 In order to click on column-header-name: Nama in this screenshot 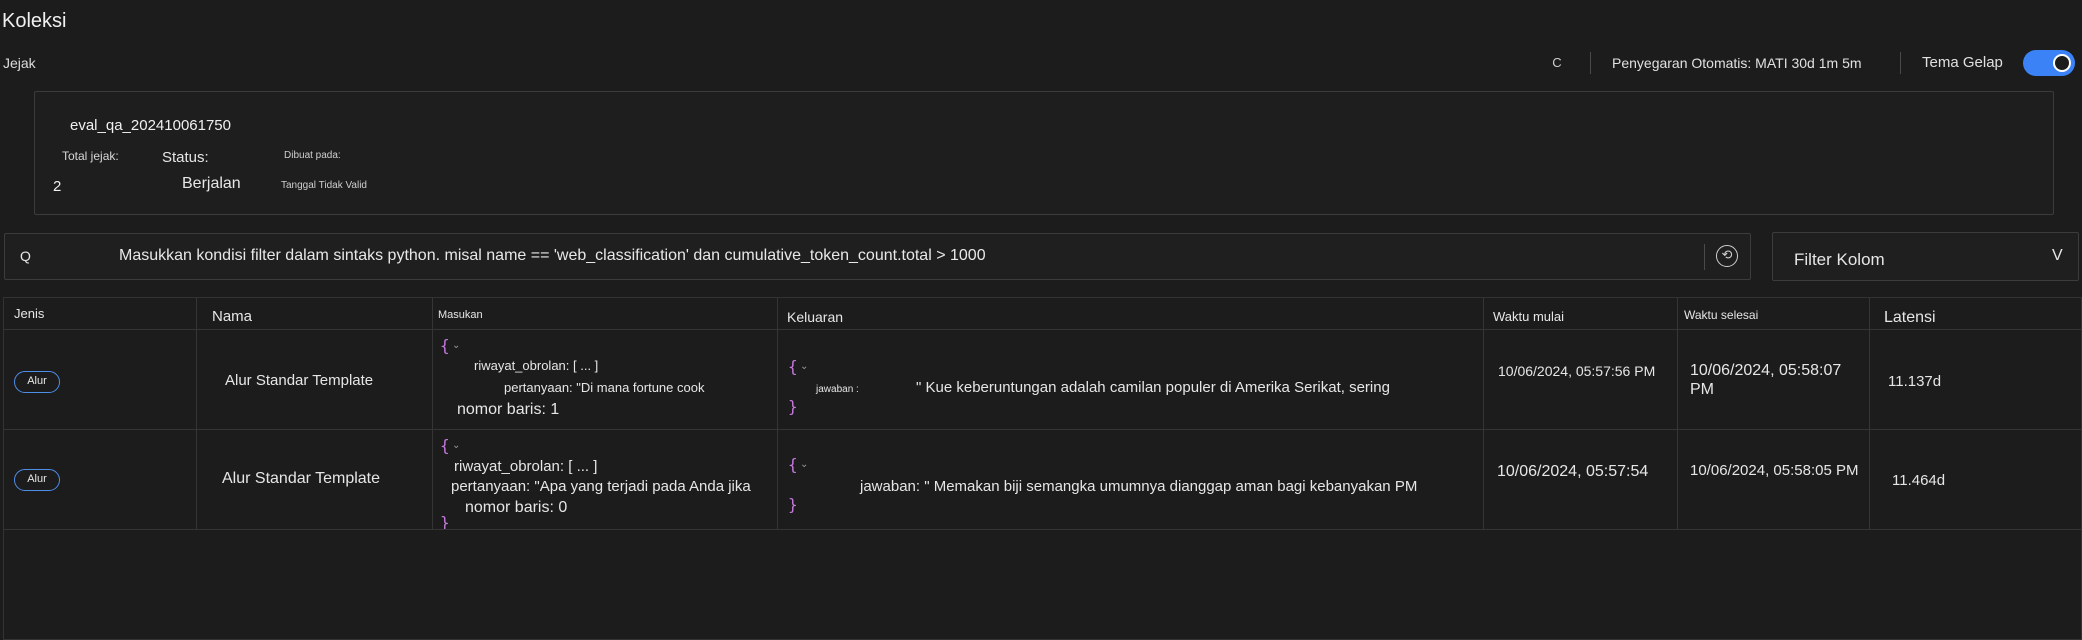, I will do `click(232, 316)`.